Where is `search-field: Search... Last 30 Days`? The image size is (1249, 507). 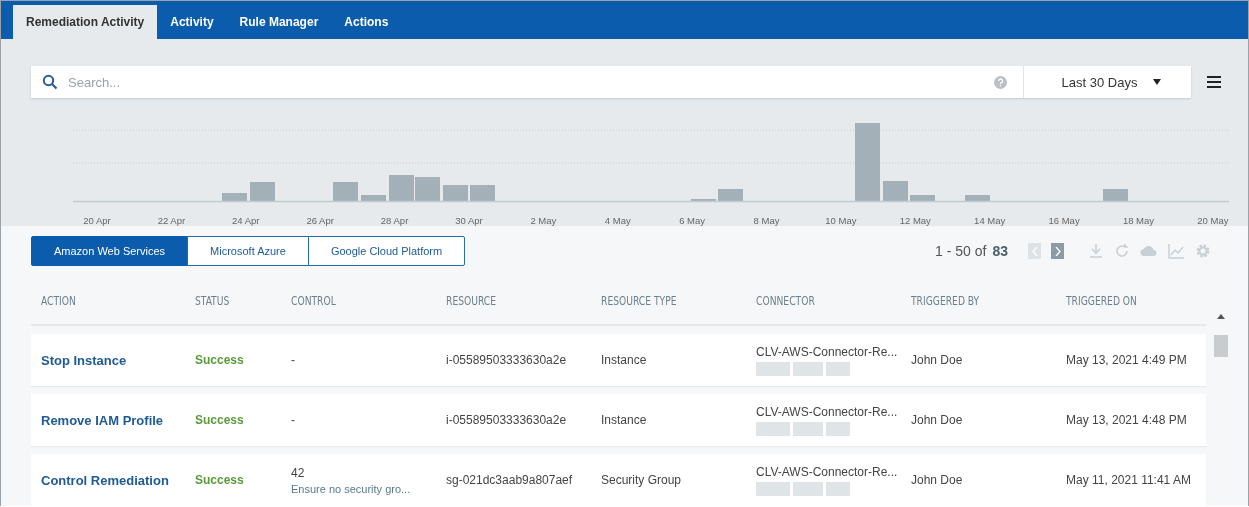
search-field: Search... Last 30 Days is located at coordinates (611, 82).